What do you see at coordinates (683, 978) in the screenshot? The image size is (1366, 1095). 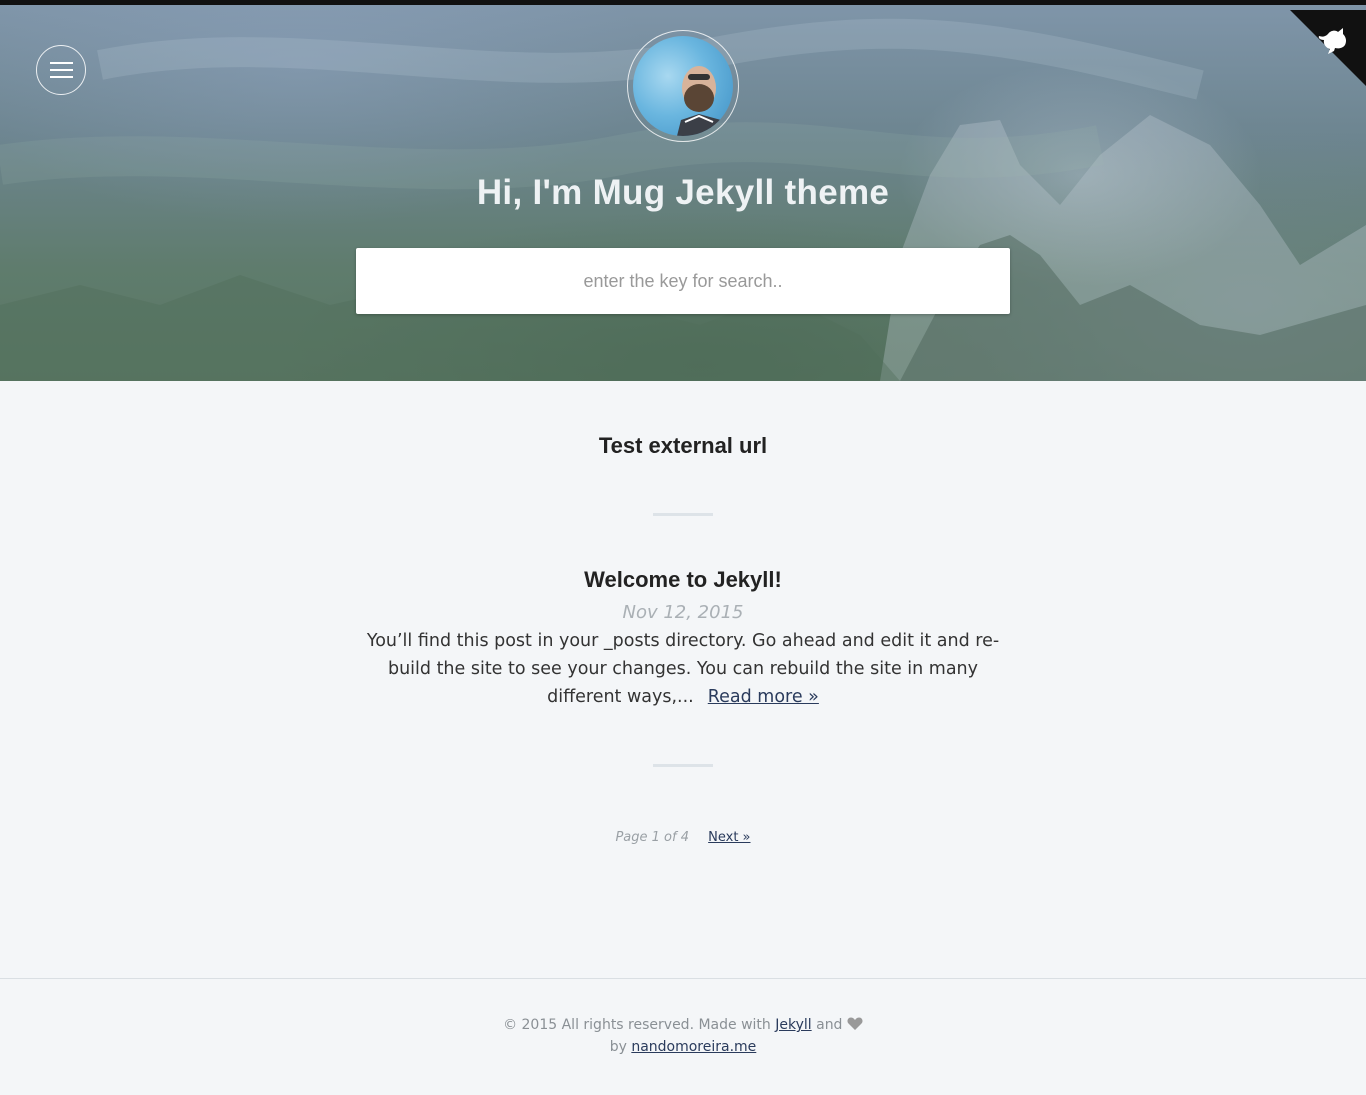 I see `footer-divider` at bounding box center [683, 978].